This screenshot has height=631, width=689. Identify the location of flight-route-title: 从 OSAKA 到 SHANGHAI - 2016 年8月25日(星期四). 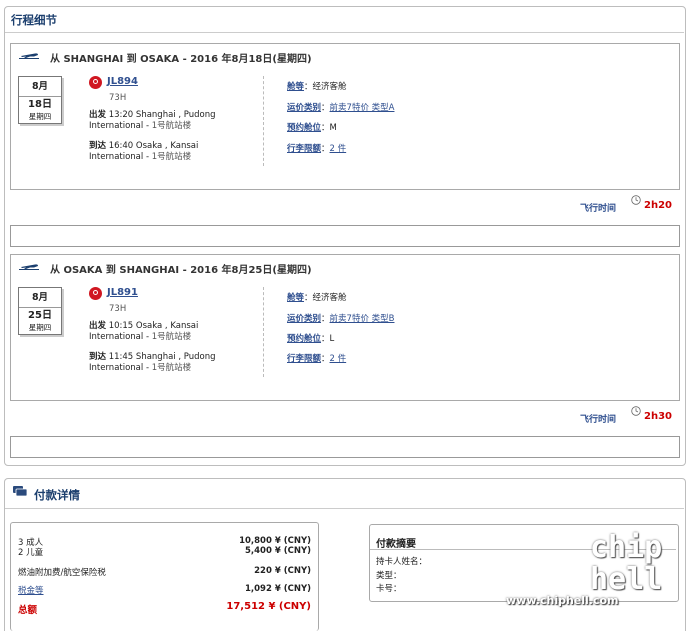
(181, 270).